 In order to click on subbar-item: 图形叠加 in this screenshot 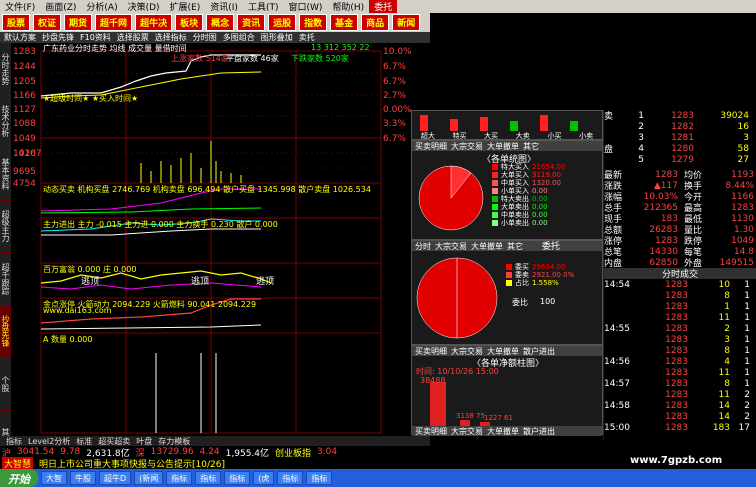, I will do `click(277, 37)`.